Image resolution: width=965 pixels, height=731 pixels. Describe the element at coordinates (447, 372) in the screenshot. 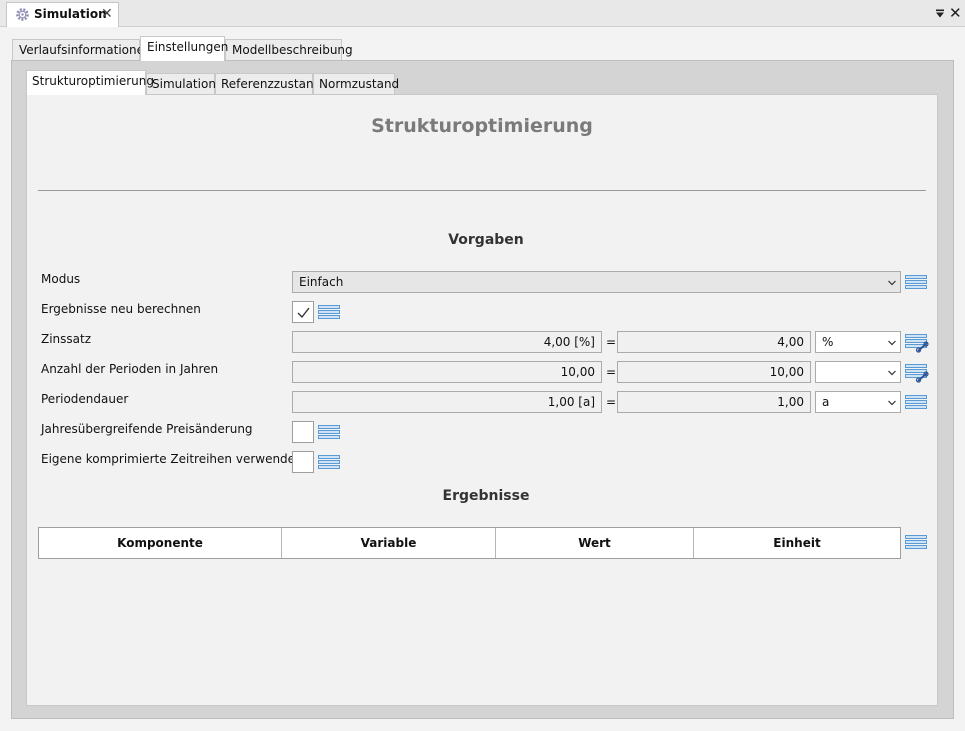

I see `perioden-input: 10,00` at that location.